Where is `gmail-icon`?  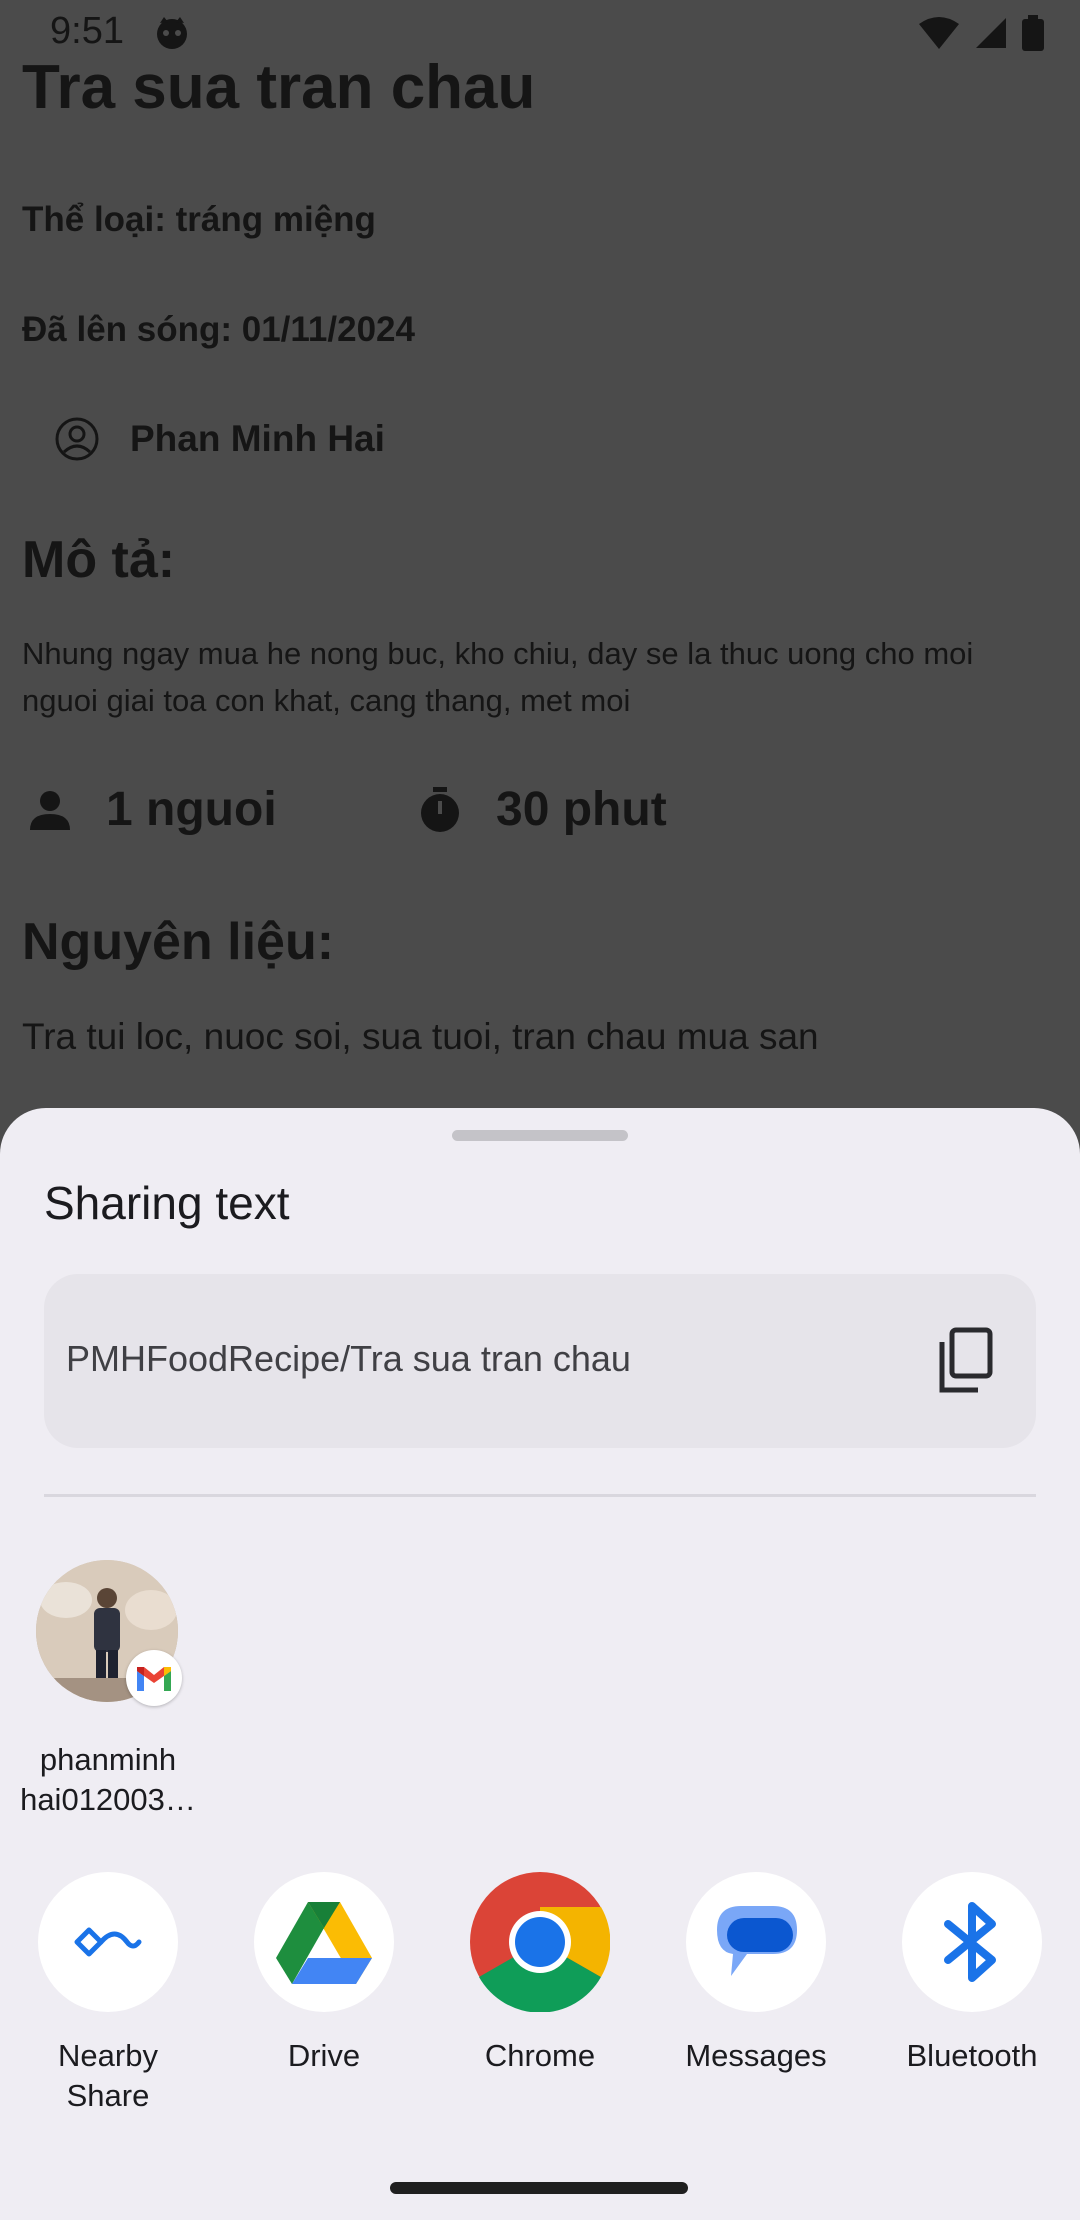
gmail-icon is located at coordinates (154, 1679).